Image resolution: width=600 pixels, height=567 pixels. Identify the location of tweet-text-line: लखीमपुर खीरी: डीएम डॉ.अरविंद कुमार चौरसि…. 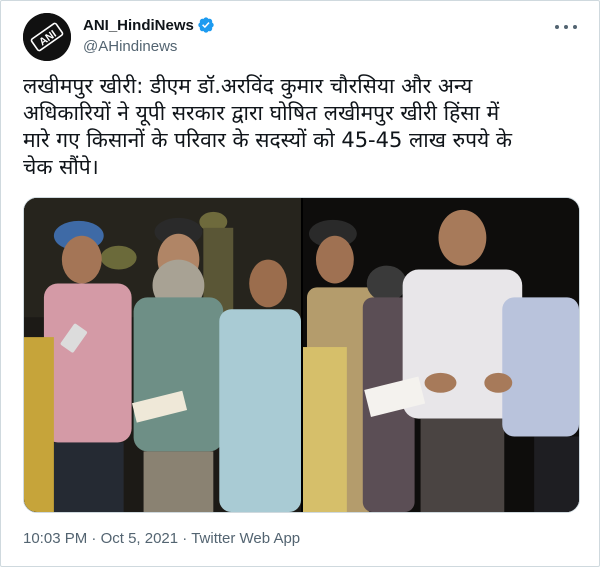
(248, 86).